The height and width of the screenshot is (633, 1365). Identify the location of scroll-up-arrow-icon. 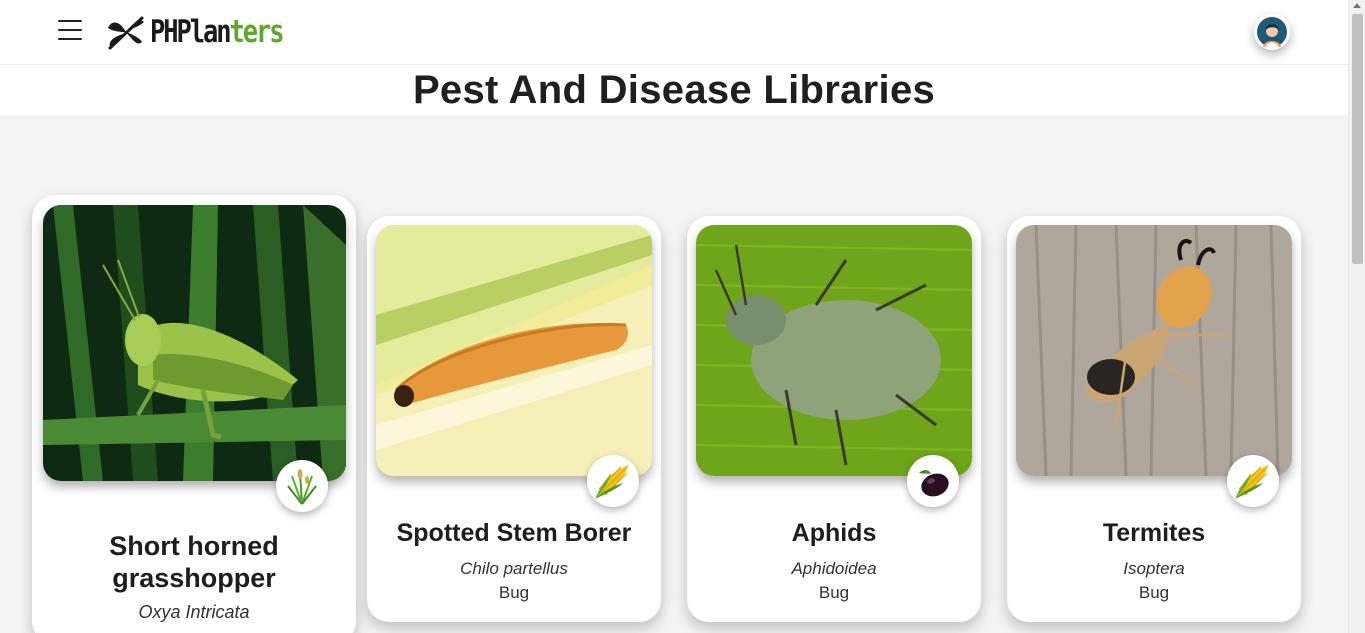
(1357, 5).